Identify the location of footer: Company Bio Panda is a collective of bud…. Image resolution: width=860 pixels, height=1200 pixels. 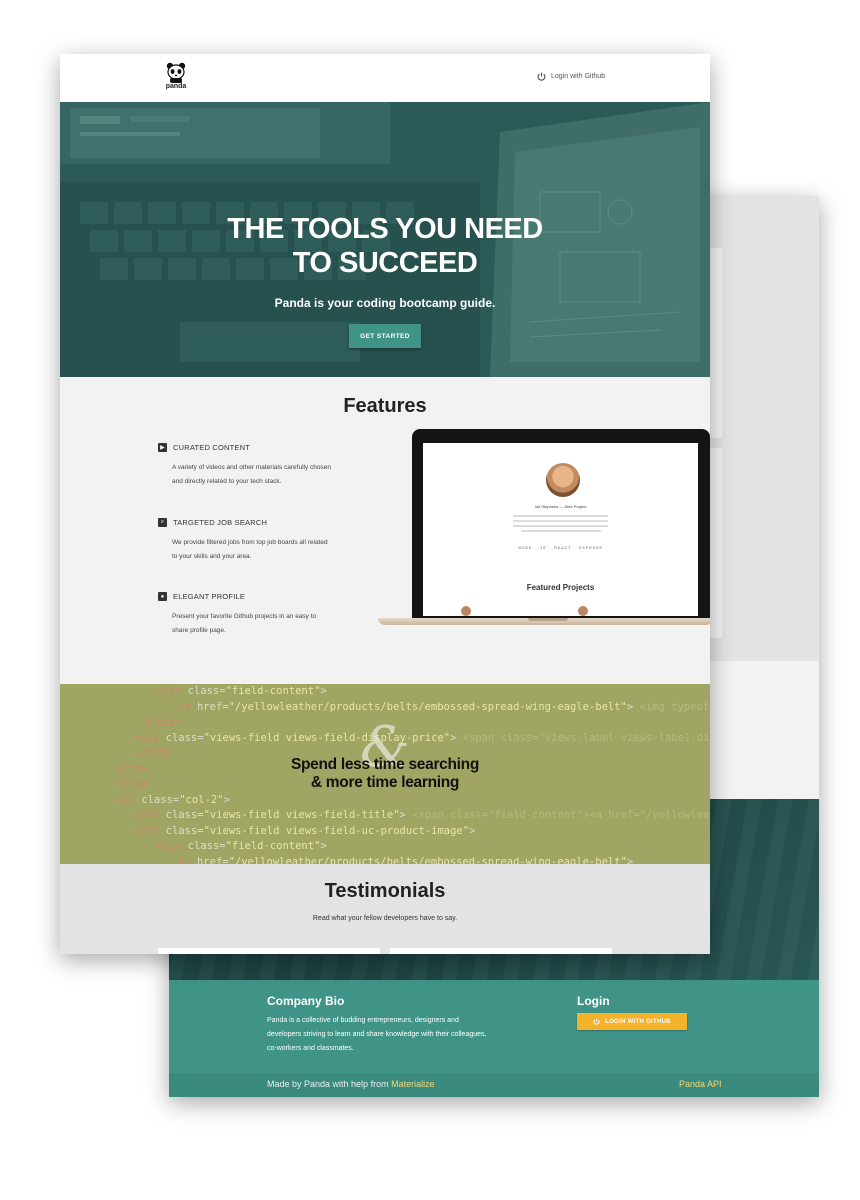
(494, 1038).